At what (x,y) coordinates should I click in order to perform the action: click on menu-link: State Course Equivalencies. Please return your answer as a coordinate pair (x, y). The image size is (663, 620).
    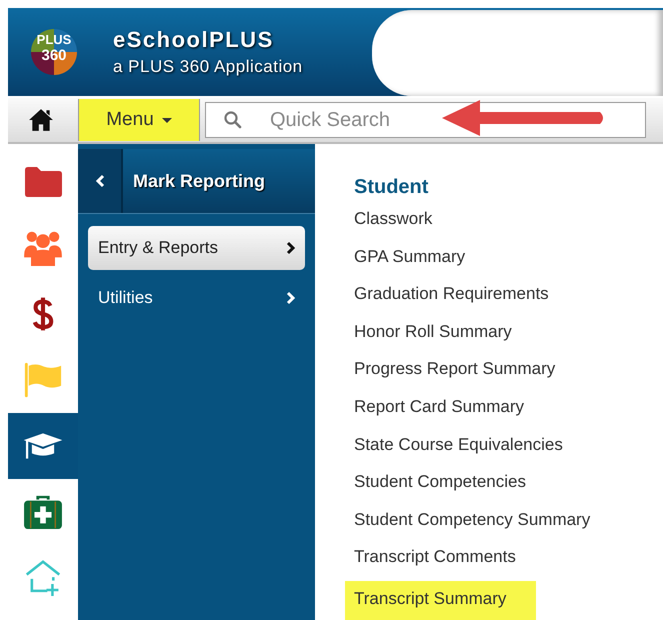
    Looking at the image, I should click on (460, 449).